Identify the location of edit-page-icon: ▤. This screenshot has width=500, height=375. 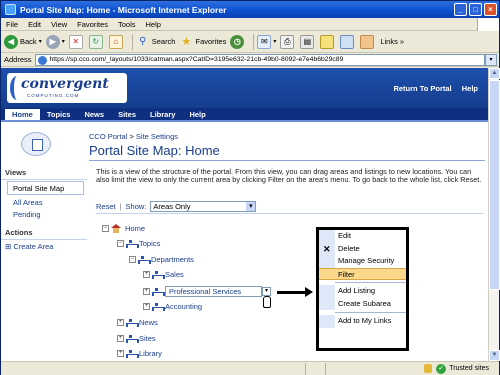
(307, 41).